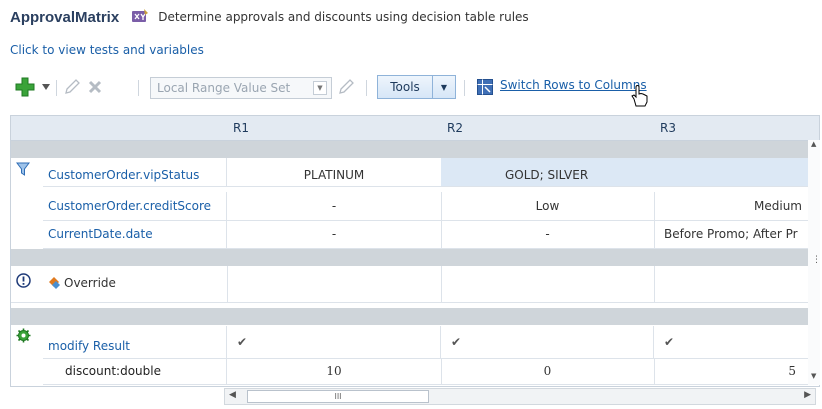 The image size is (822, 409). Describe the element at coordinates (224, 88) in the screenshot. I see `range-value-set-value: Local Range Value Set` at that location.